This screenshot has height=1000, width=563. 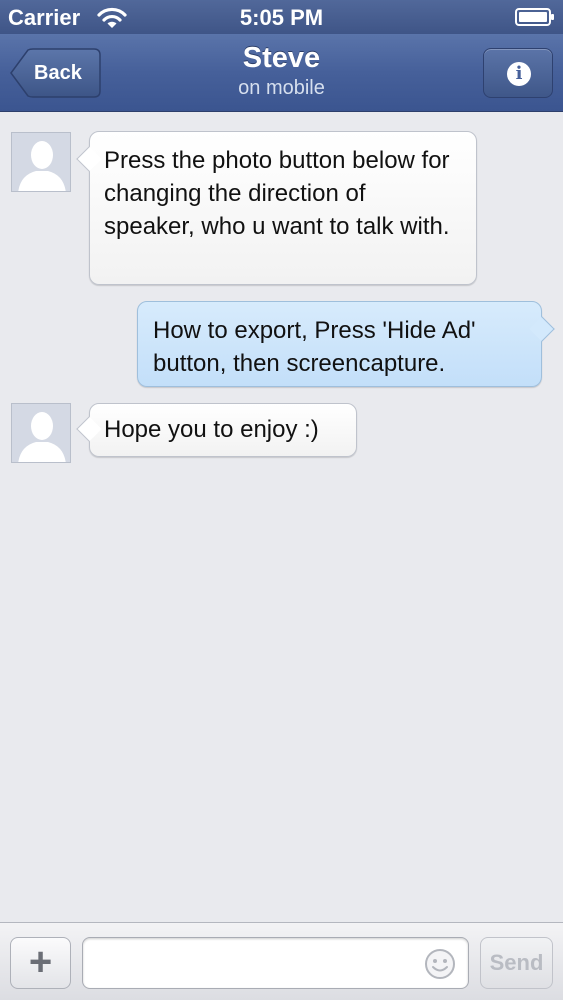 I want to click on contact-name: Steve, so click(x=281, y=58).